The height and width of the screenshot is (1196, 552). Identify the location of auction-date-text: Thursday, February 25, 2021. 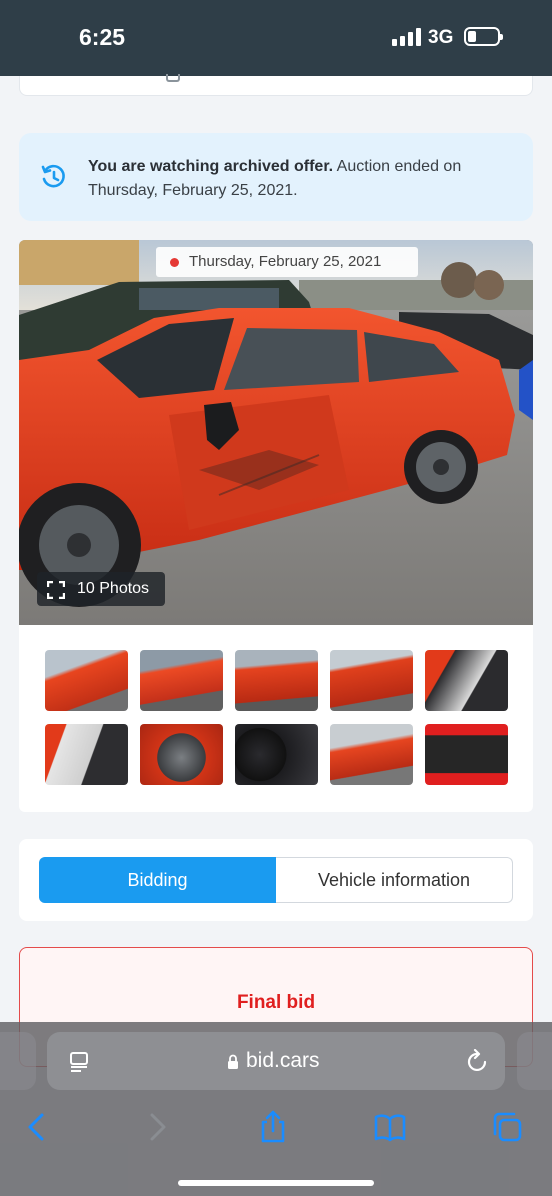
(285, 261).